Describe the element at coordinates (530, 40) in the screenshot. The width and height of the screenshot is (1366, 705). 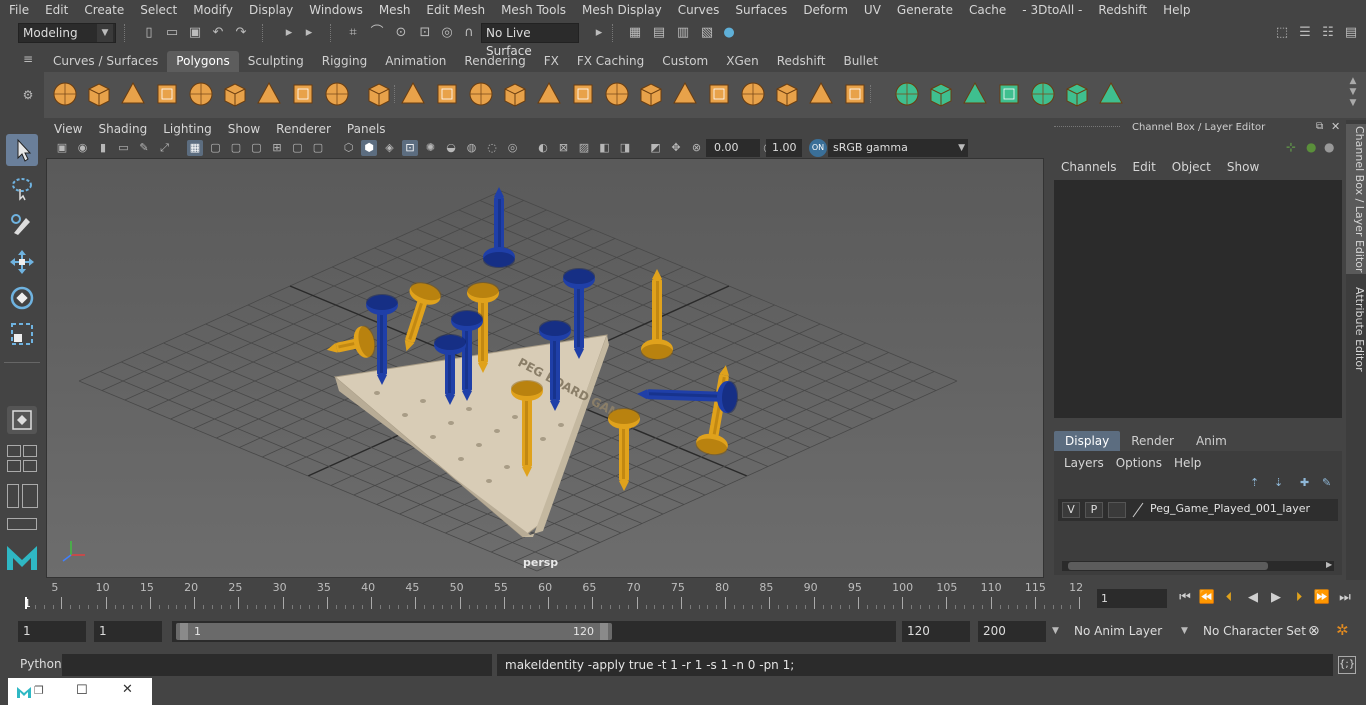
I see `live-surface-field: No Live Surface` at that location.